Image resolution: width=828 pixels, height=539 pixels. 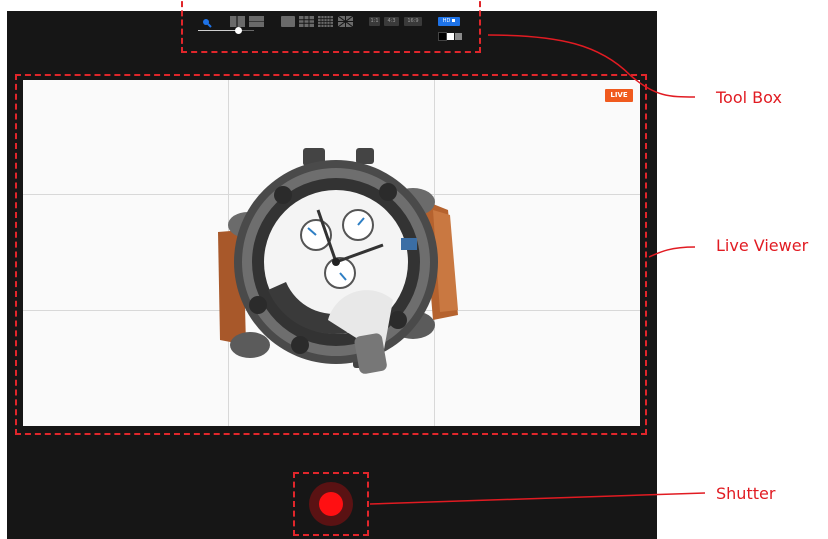 What do you see at coordinates (746, 493) in the screenshot?
I see `callout-shutter: Shutter` at bounding box center [746, 493].